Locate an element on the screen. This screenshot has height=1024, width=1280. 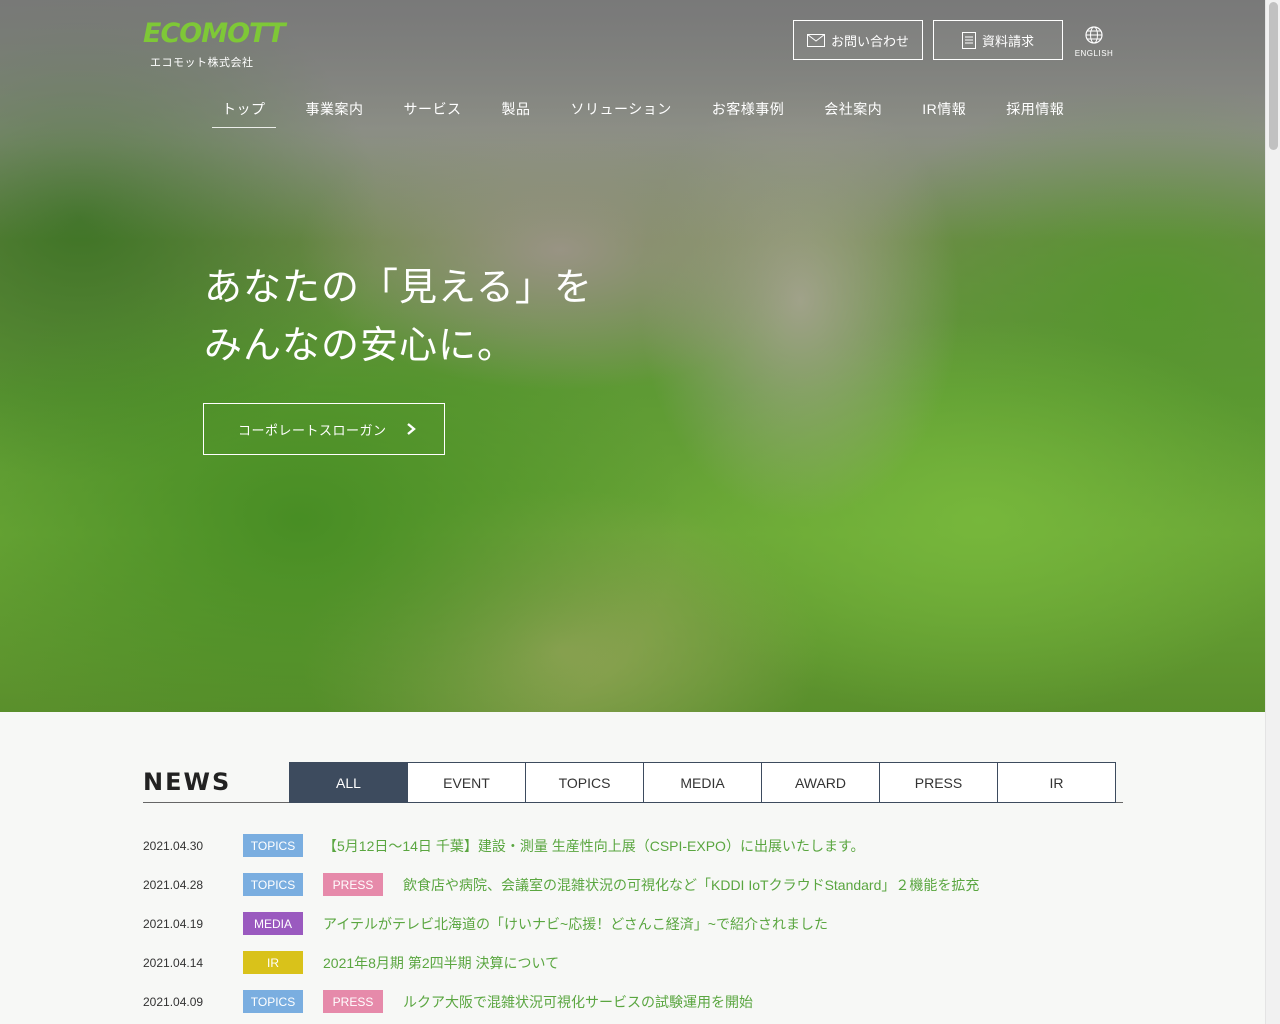
logo-mark: ECOMOTT is located at coordinates (214, 33).